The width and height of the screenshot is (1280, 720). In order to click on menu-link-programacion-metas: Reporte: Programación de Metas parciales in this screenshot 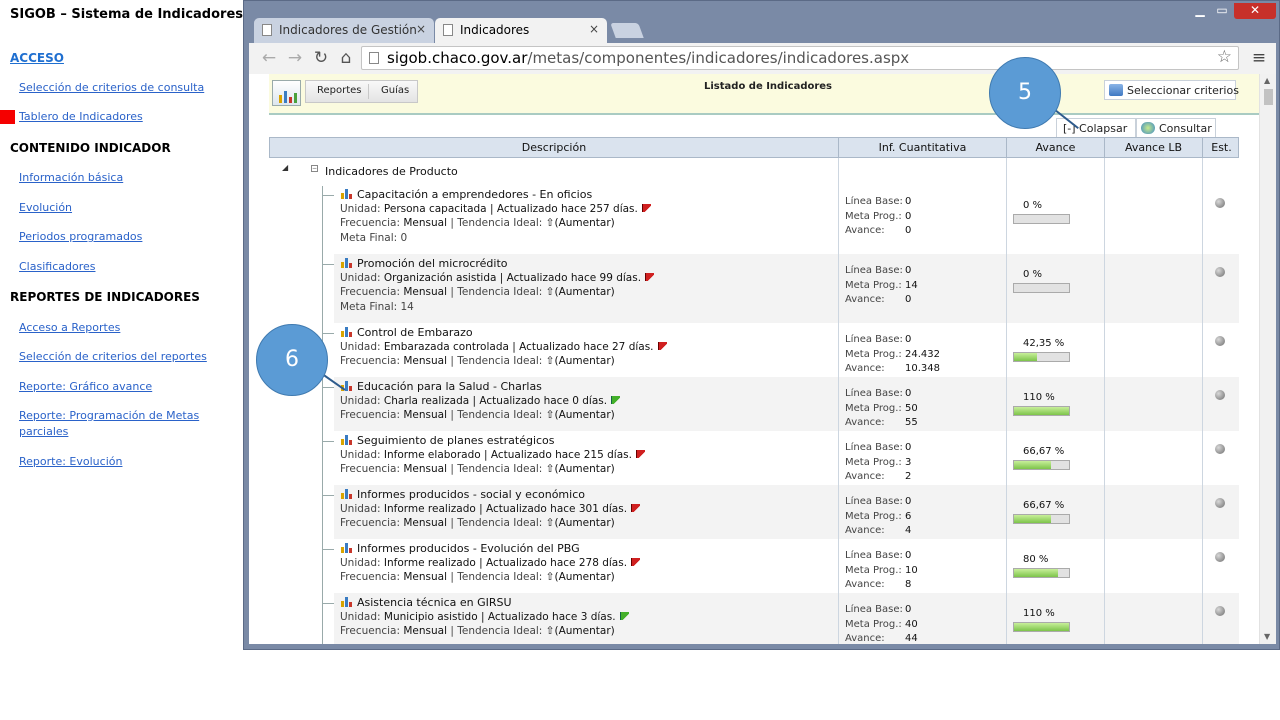, I will do `click(119, 424)`.